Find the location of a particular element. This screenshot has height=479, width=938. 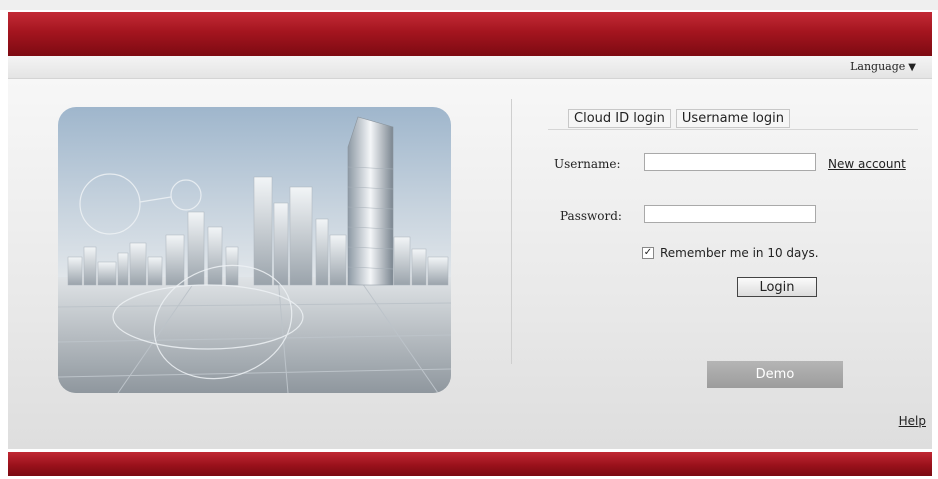

vertical-divider is located at coordinates (511, 231).